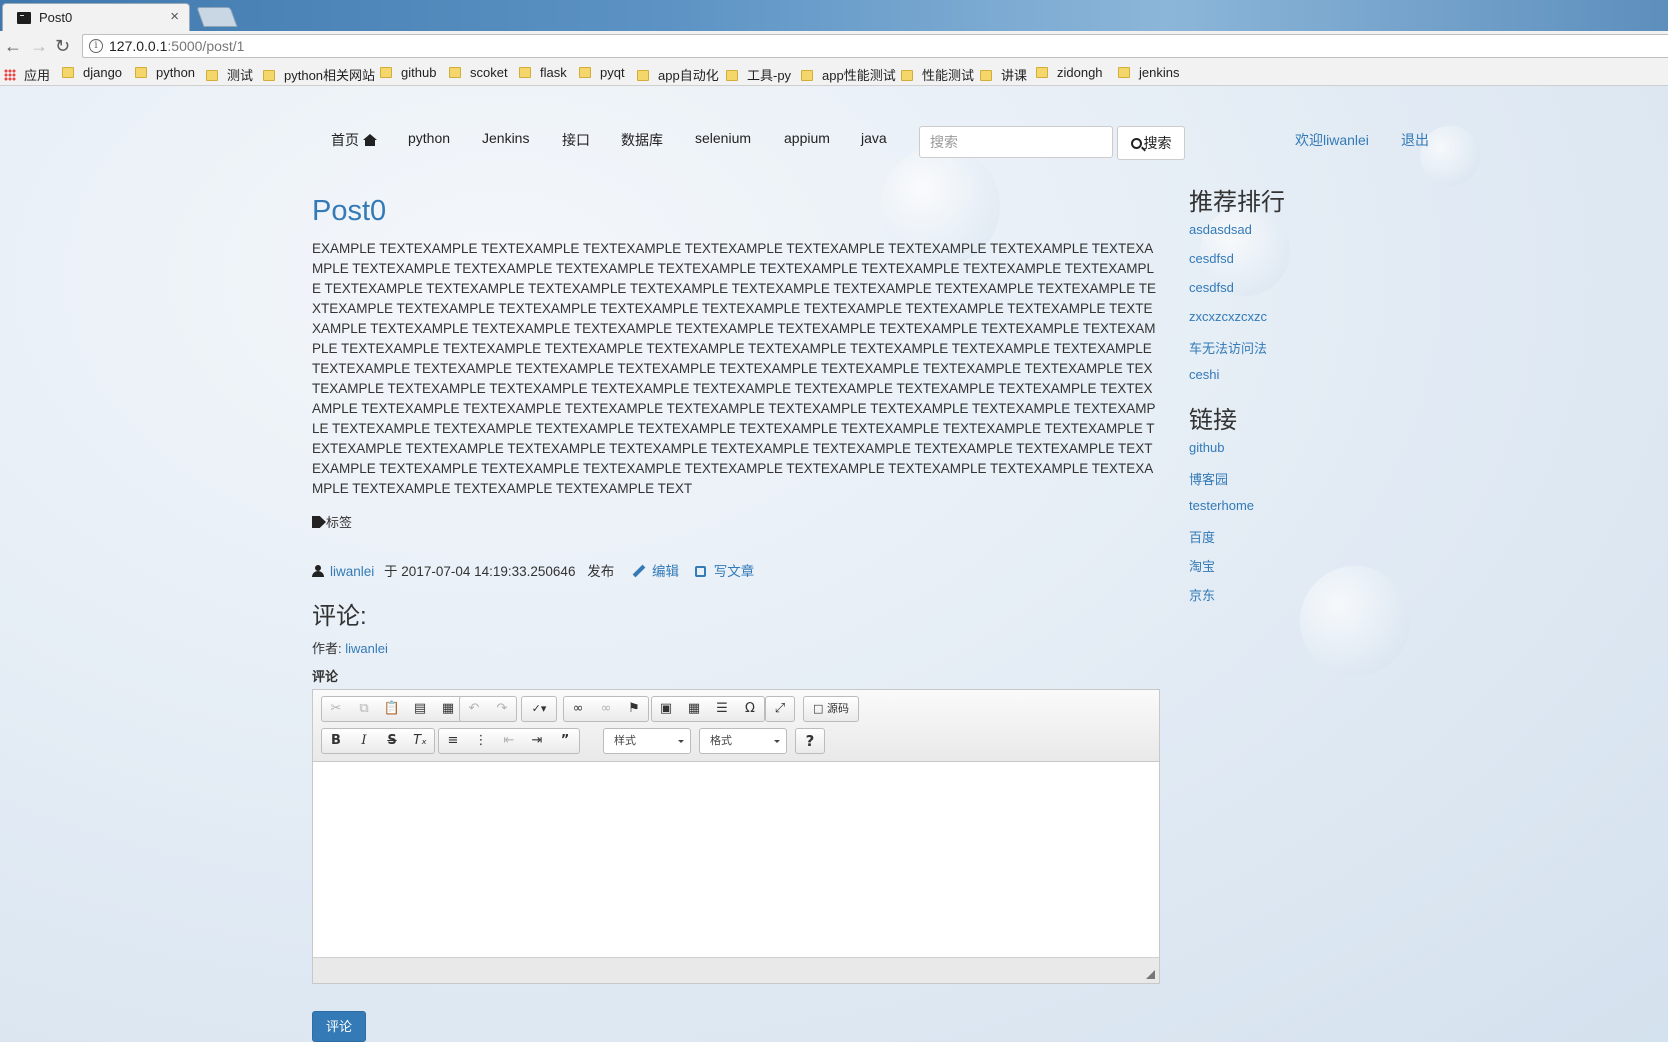  I want to click on bookmark-apps: 应用, so click(27, 74).